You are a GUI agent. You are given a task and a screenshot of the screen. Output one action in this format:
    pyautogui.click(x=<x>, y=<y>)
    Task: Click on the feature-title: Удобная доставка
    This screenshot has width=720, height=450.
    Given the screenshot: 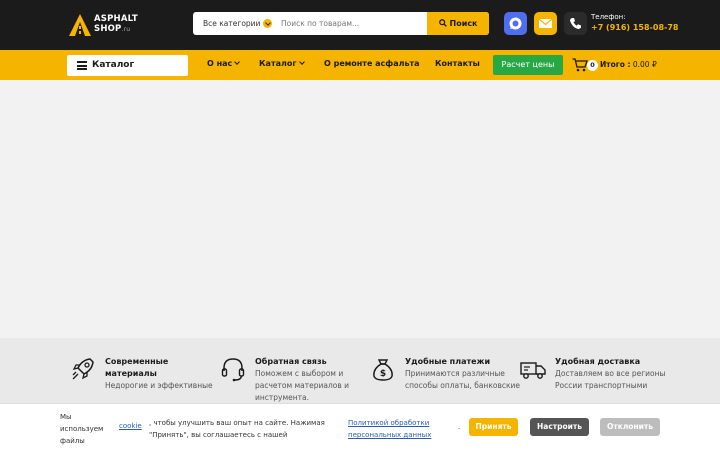 What is the action you would take?
    pyautogui.click(x=598, y=361)
    